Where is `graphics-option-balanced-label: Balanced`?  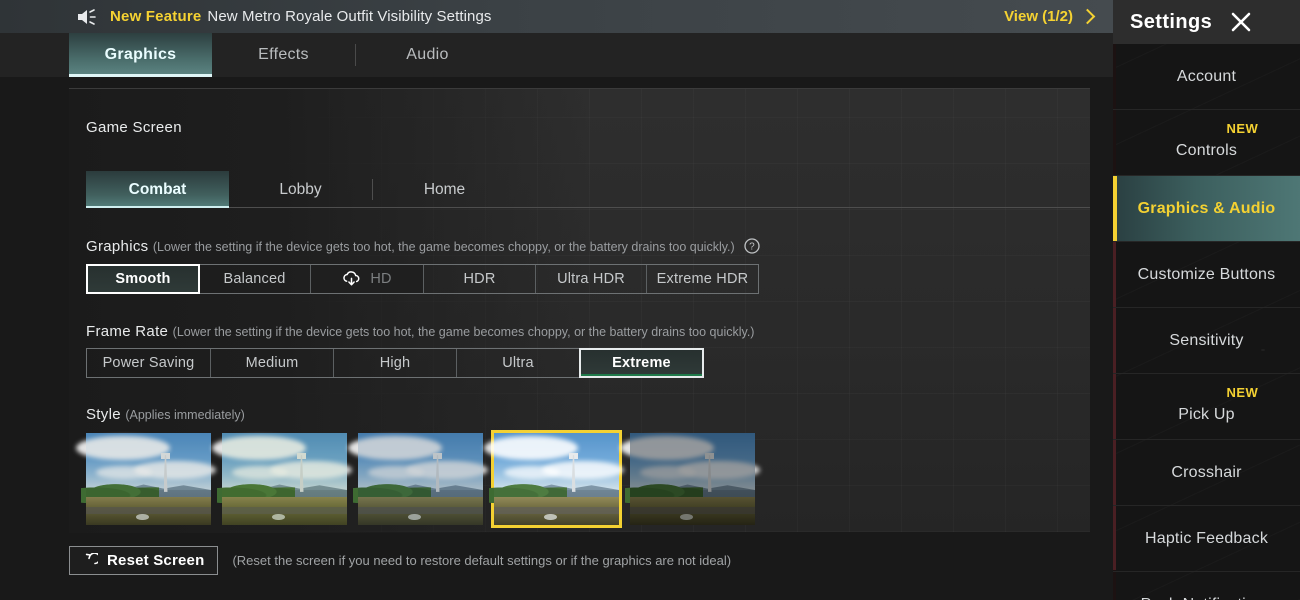
graphics-option-balanced-label: Balanced is located at coordinates (254, 279).